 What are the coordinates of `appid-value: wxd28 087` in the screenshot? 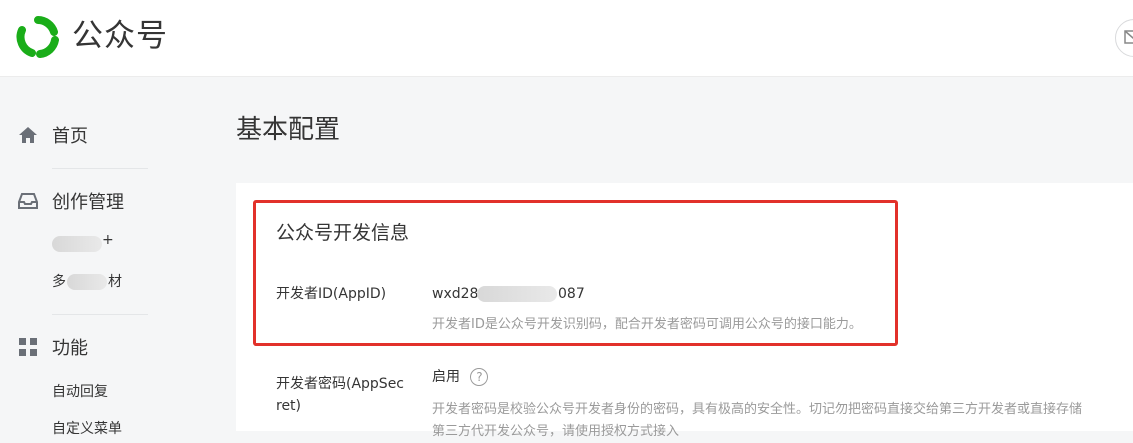 It's located at (517, 294).